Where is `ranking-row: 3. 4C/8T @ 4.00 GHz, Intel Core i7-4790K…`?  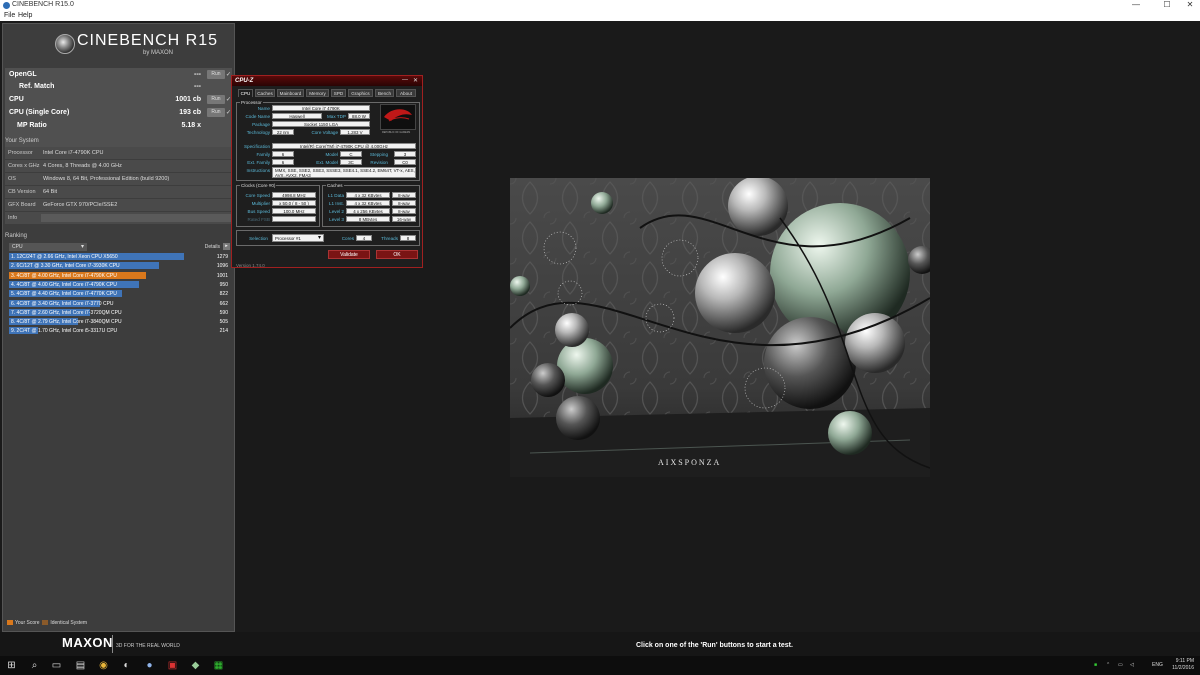
ranking-row: 3. 4C/8T @ 4.00 GHz, Intel Core i7-4790K… is located at coordinates (120, 275).